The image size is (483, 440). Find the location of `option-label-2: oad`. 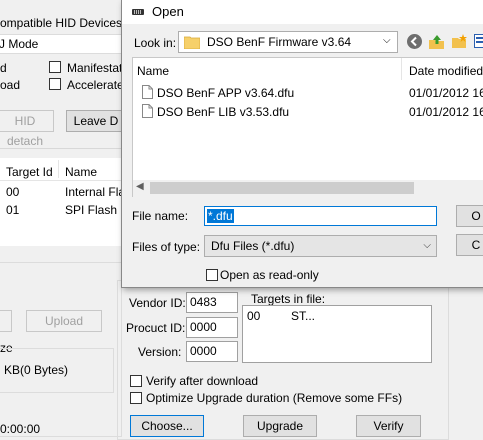

option-label-2: oad is located at coordinates (10, 85).